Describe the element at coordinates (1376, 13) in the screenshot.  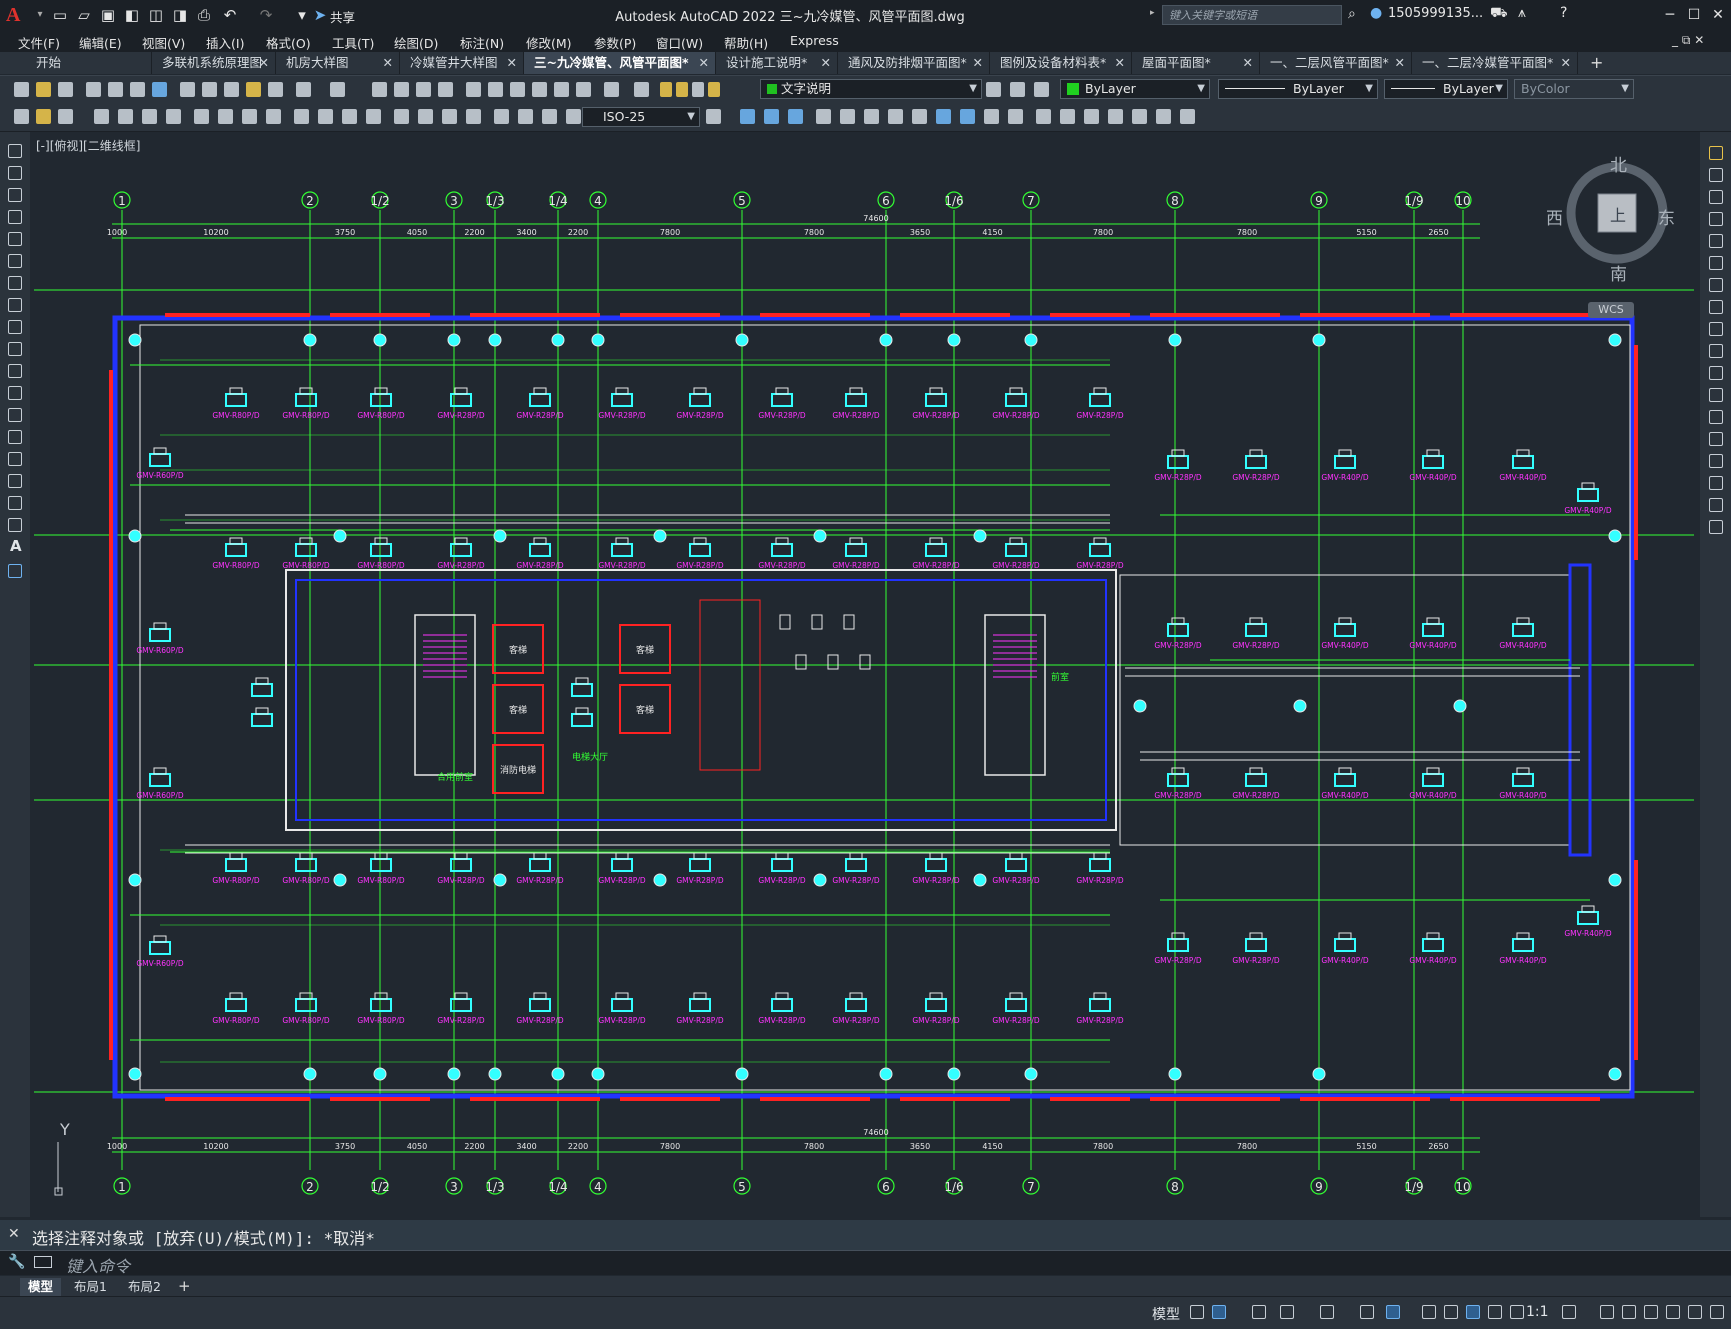
I see `user-icon: ●` at that location.